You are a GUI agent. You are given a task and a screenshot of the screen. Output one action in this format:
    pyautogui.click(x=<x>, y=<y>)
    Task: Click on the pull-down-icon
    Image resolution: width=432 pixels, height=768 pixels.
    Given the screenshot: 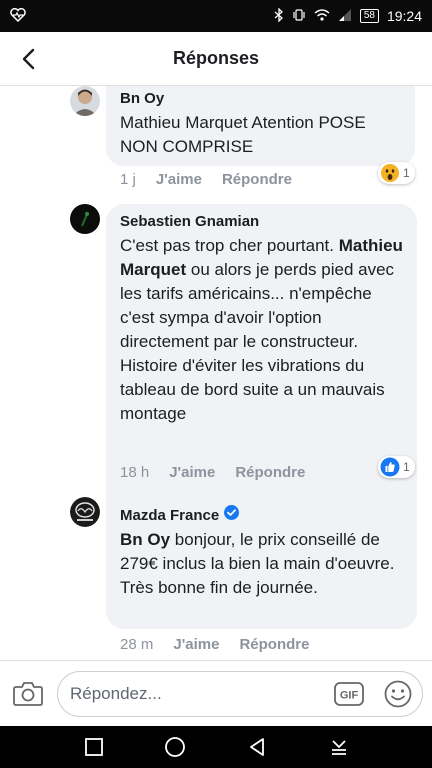 What is the action you would take?
    pyautogui.click(x=339, y=747)
    